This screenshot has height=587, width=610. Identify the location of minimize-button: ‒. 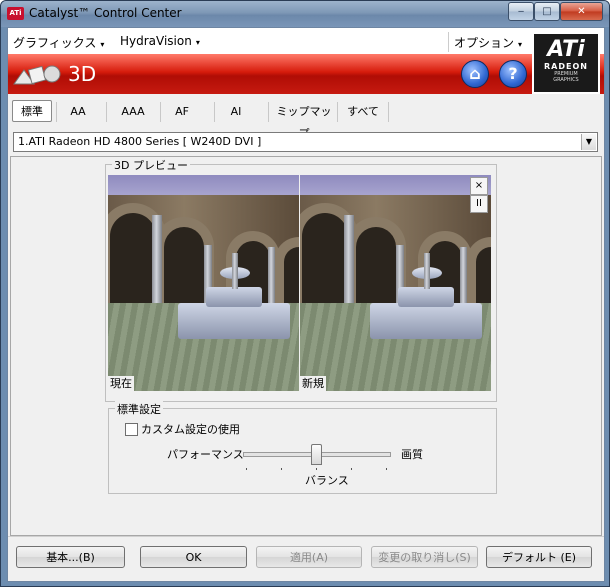
(521, 11).